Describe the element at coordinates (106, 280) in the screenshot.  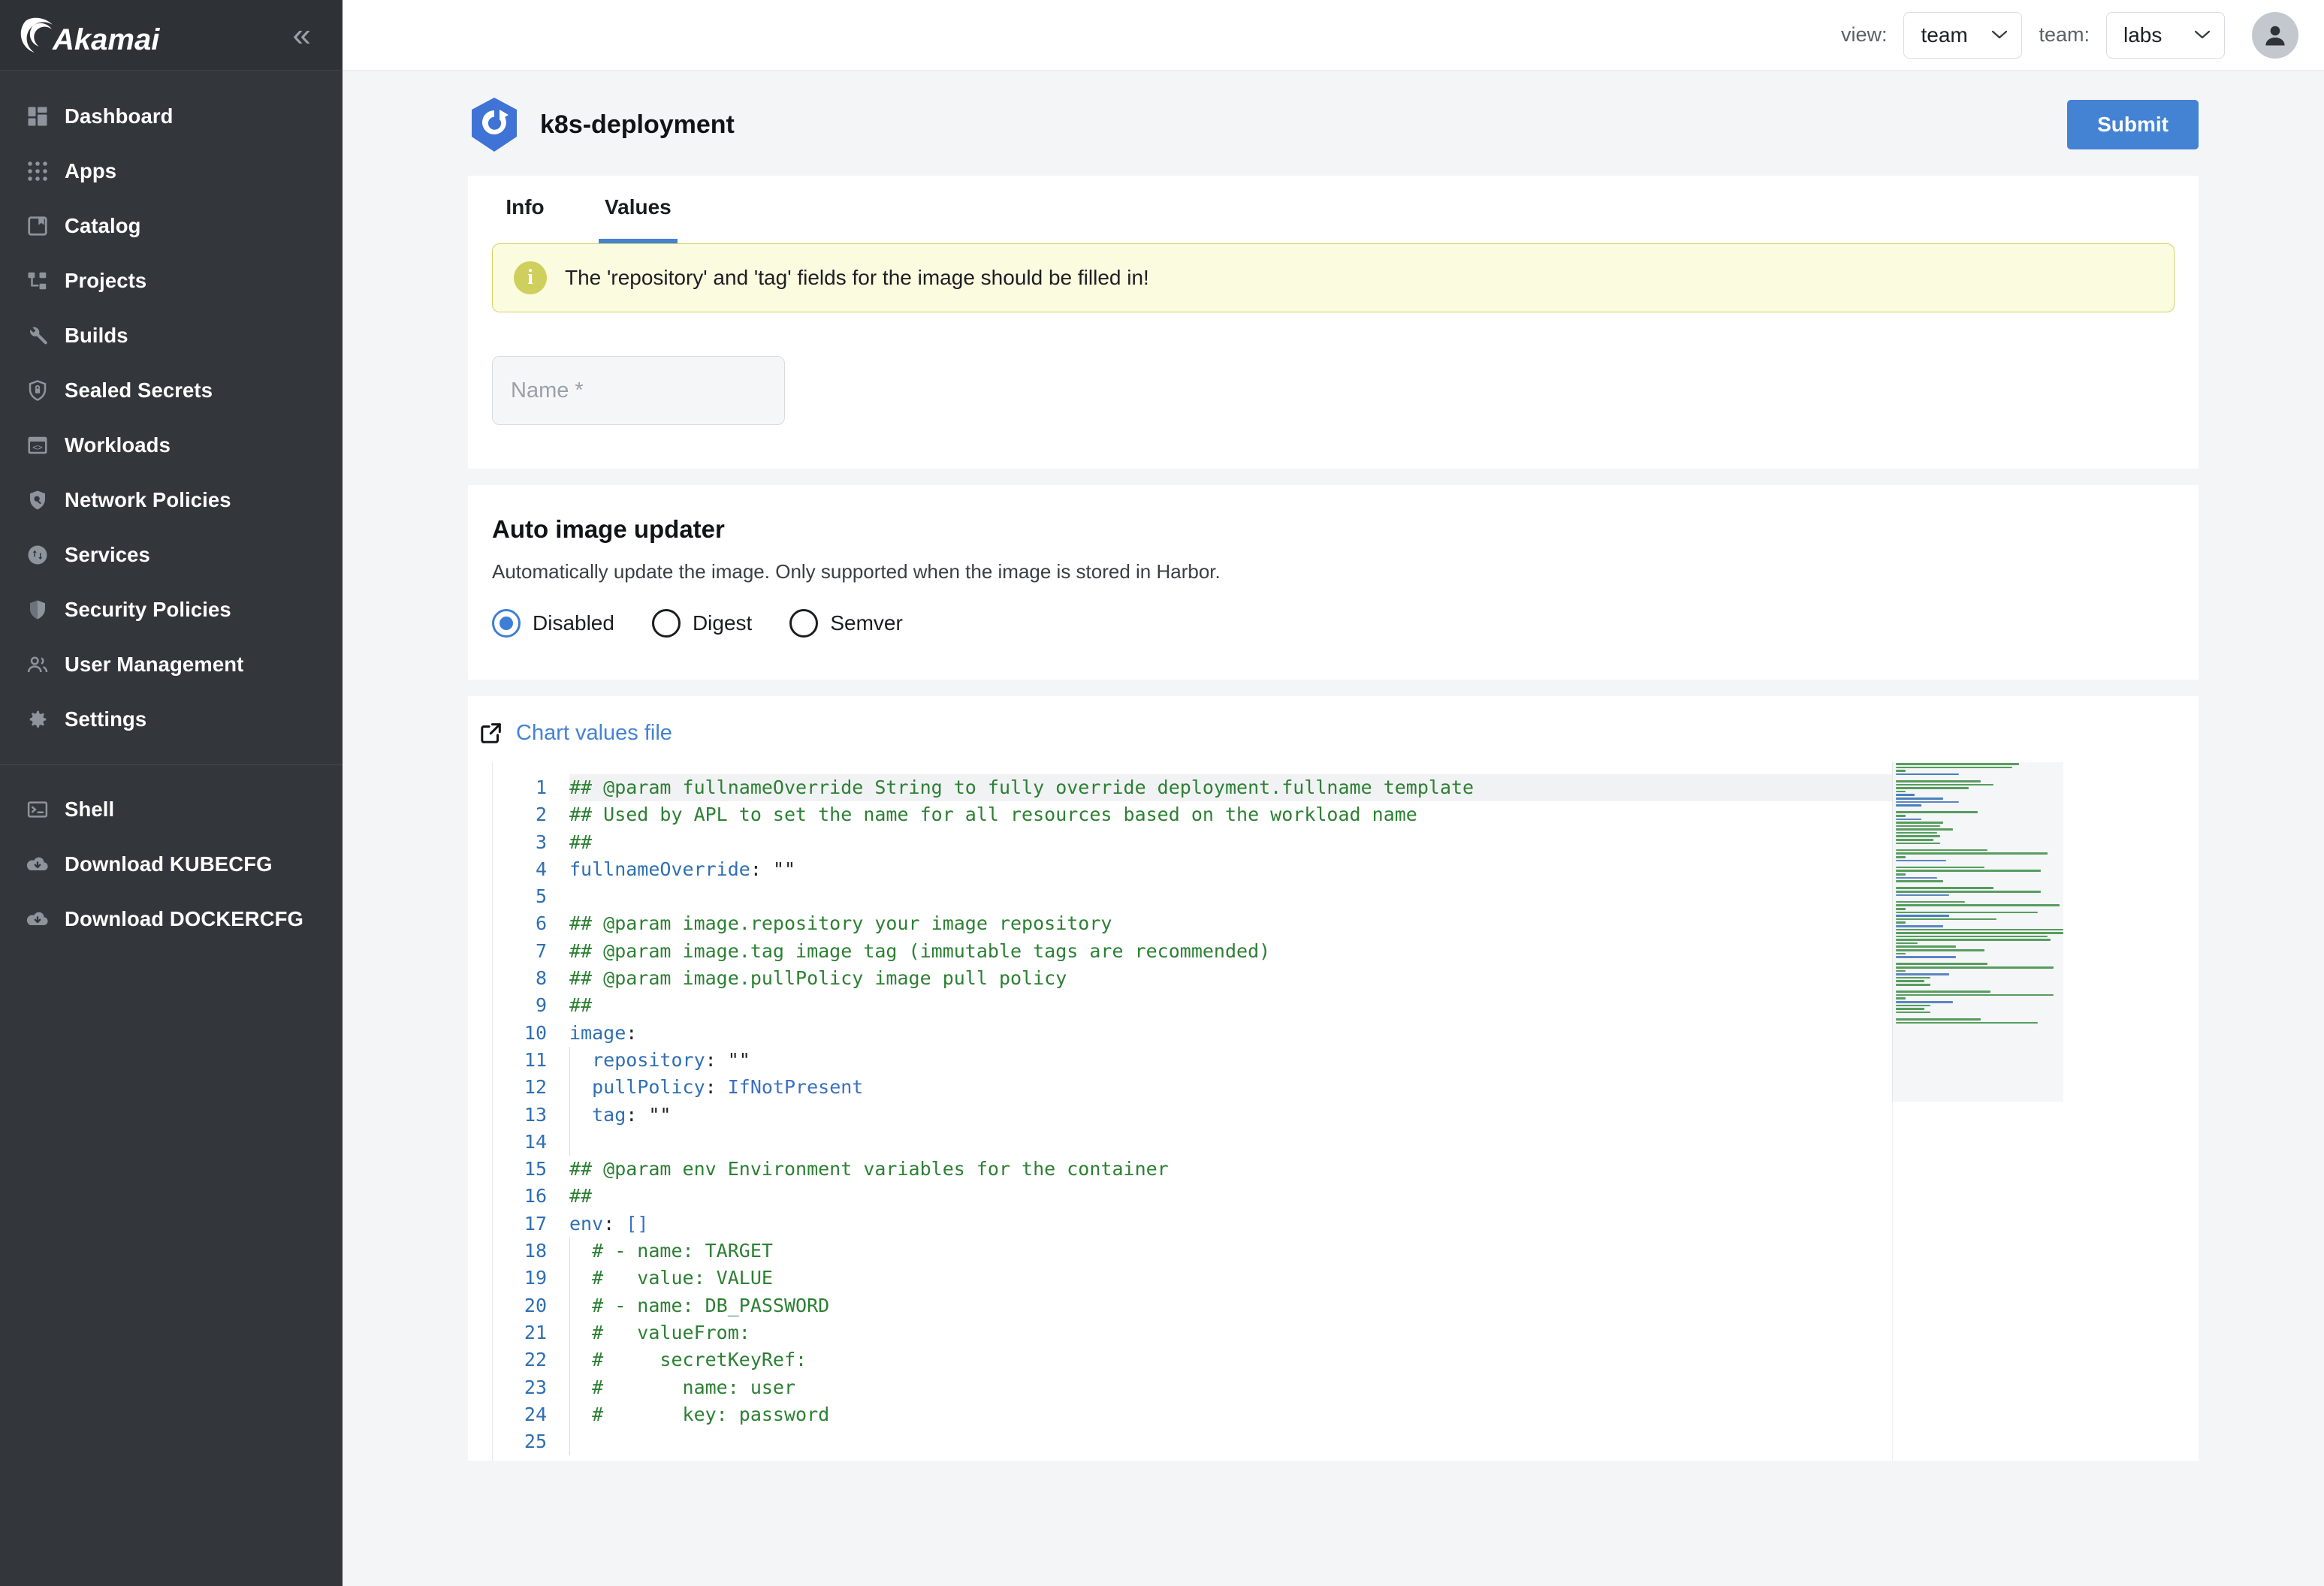
I see `sidebar-item-label: Projects` at that location.